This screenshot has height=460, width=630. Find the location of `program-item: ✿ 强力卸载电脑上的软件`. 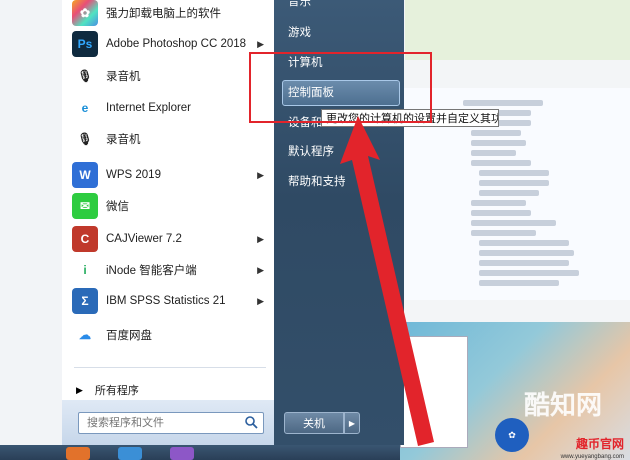

program-item: ✿ 强力卸载电脑上的软件 is located at coordinates (170, 14).